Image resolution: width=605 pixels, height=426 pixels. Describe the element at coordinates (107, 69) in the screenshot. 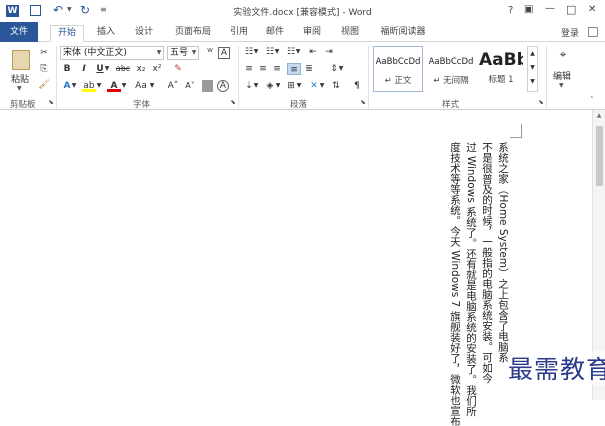

I see `underline-dropdown-icon: ▼` at that location.